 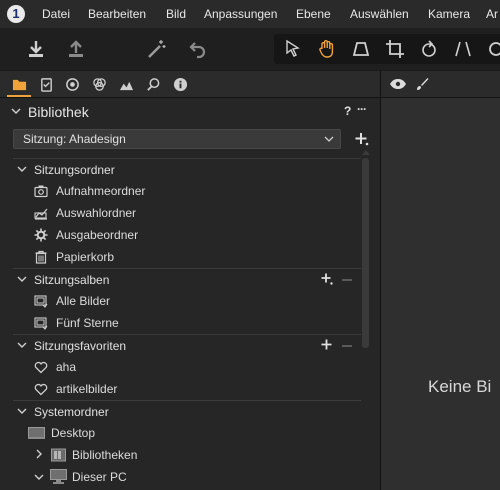 I want to click on session-select-value: Sitzung: Ahadesign, so click(x=74, y=139).